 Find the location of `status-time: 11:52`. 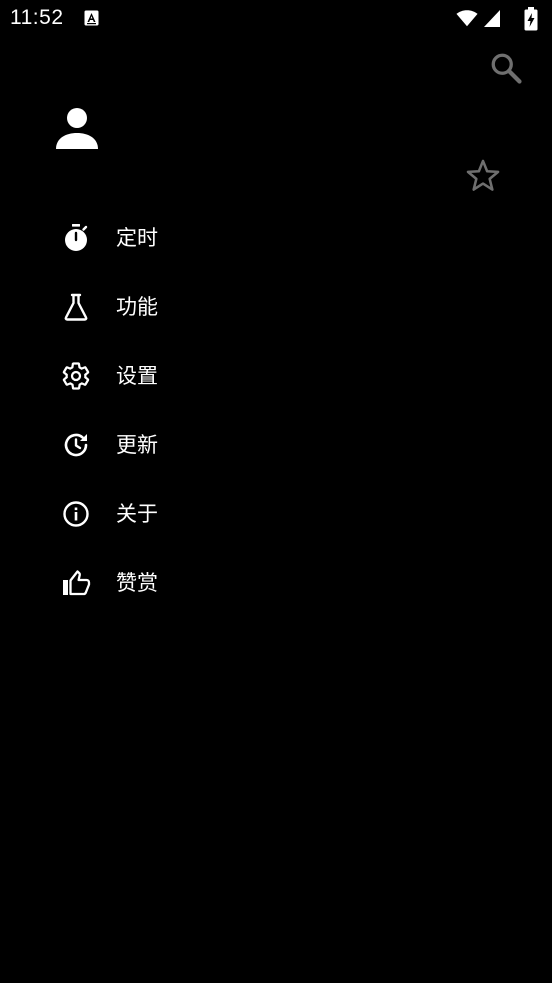

status-time: 11:52 is located at coordinates (37, 17).